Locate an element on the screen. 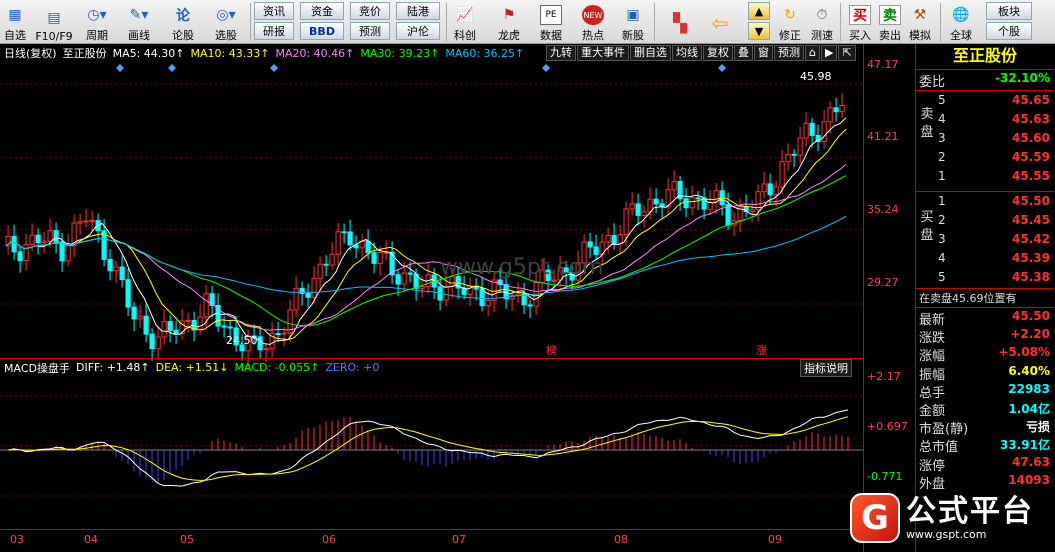  stock-comment-button: 论 论股 is located at coordinates (183, 22).